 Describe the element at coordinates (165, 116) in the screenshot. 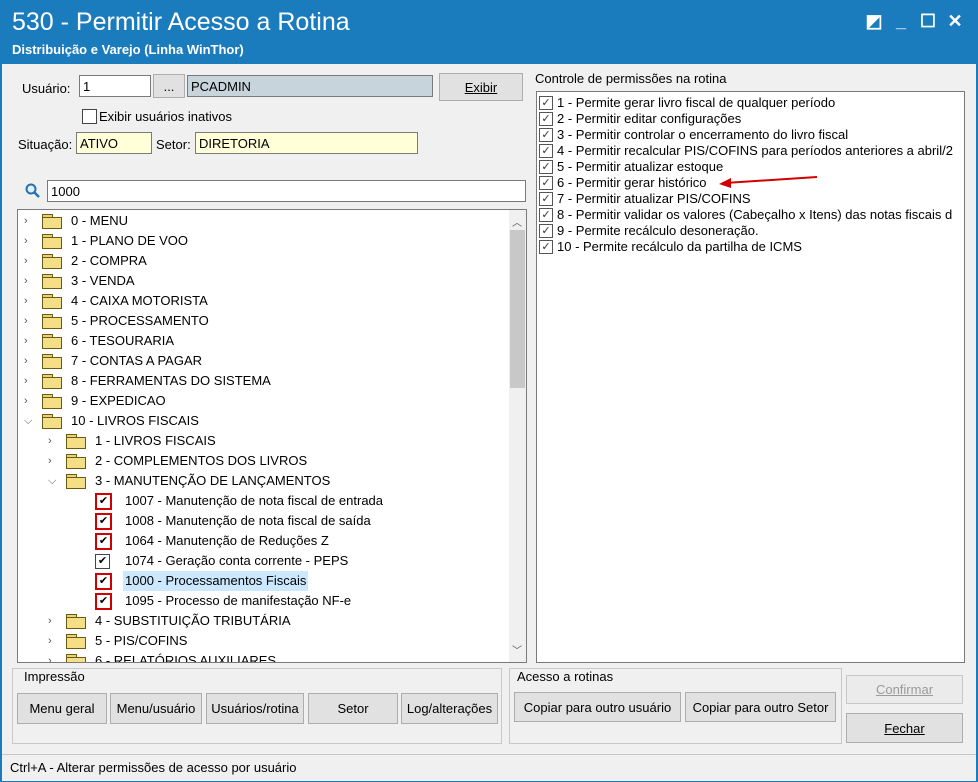

I see `inativos-label: Exibir usuários inativos` at that location.